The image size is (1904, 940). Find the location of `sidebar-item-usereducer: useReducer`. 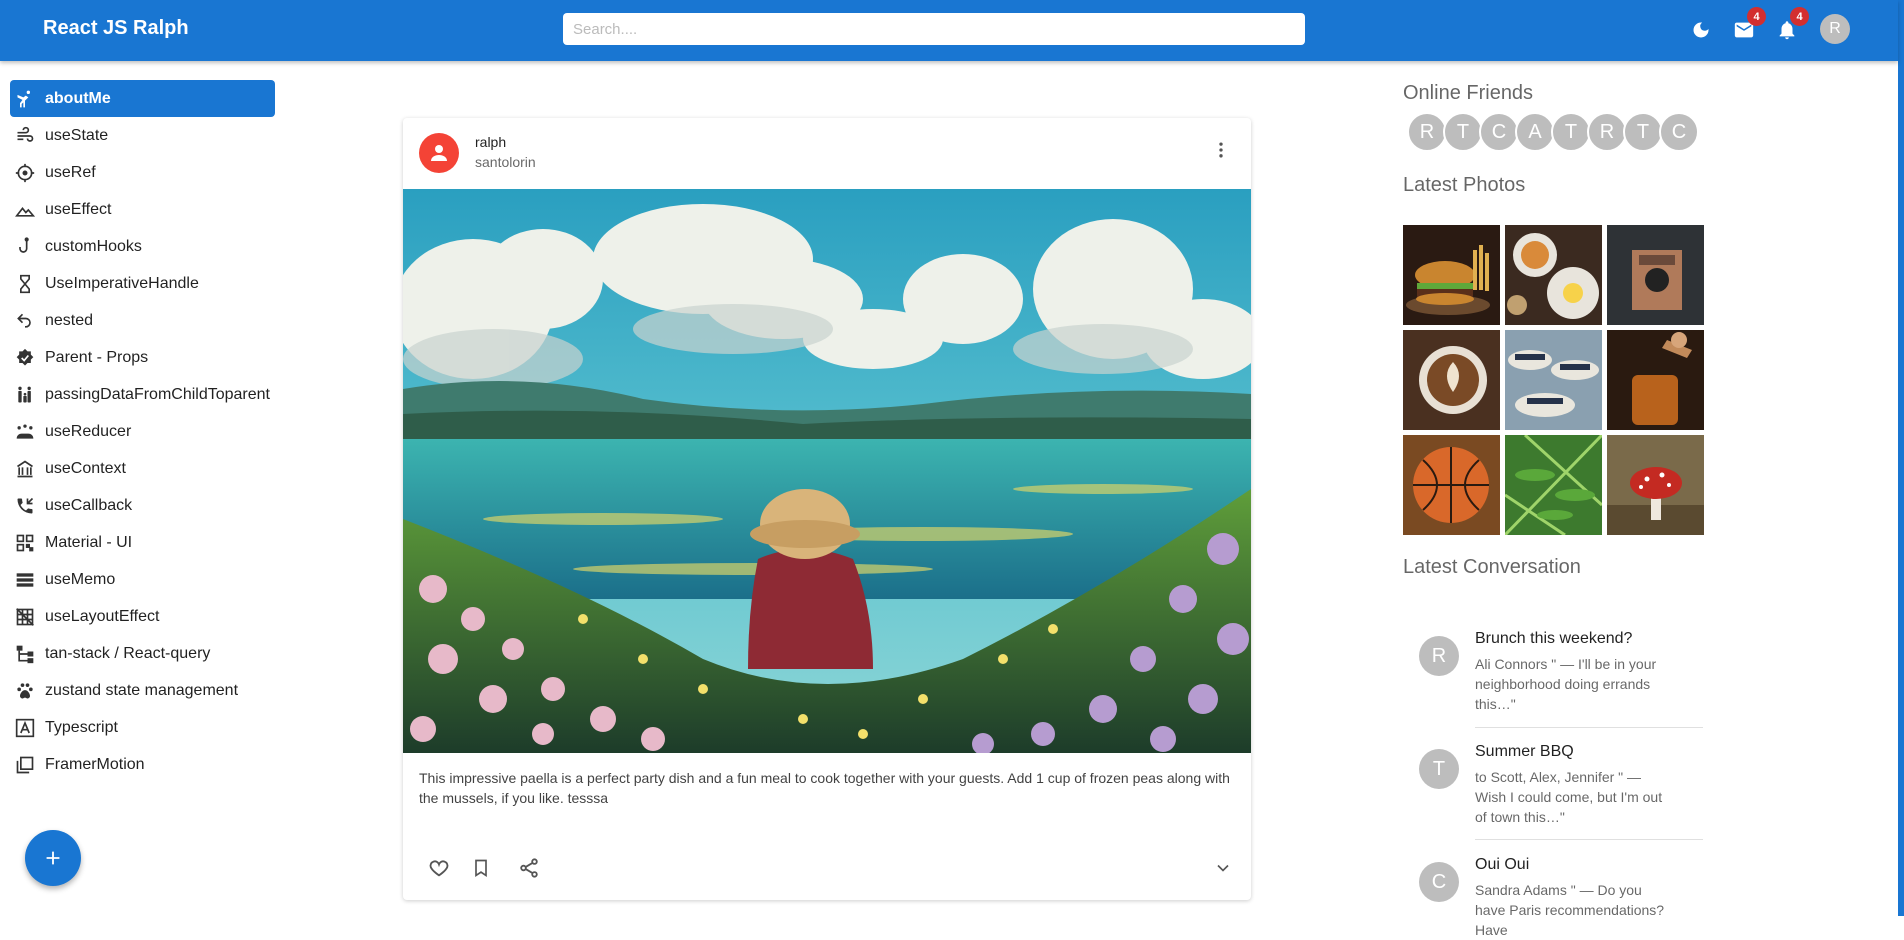

sidebar-item-usereducer: useReducer is located at coordinates (145, 431).